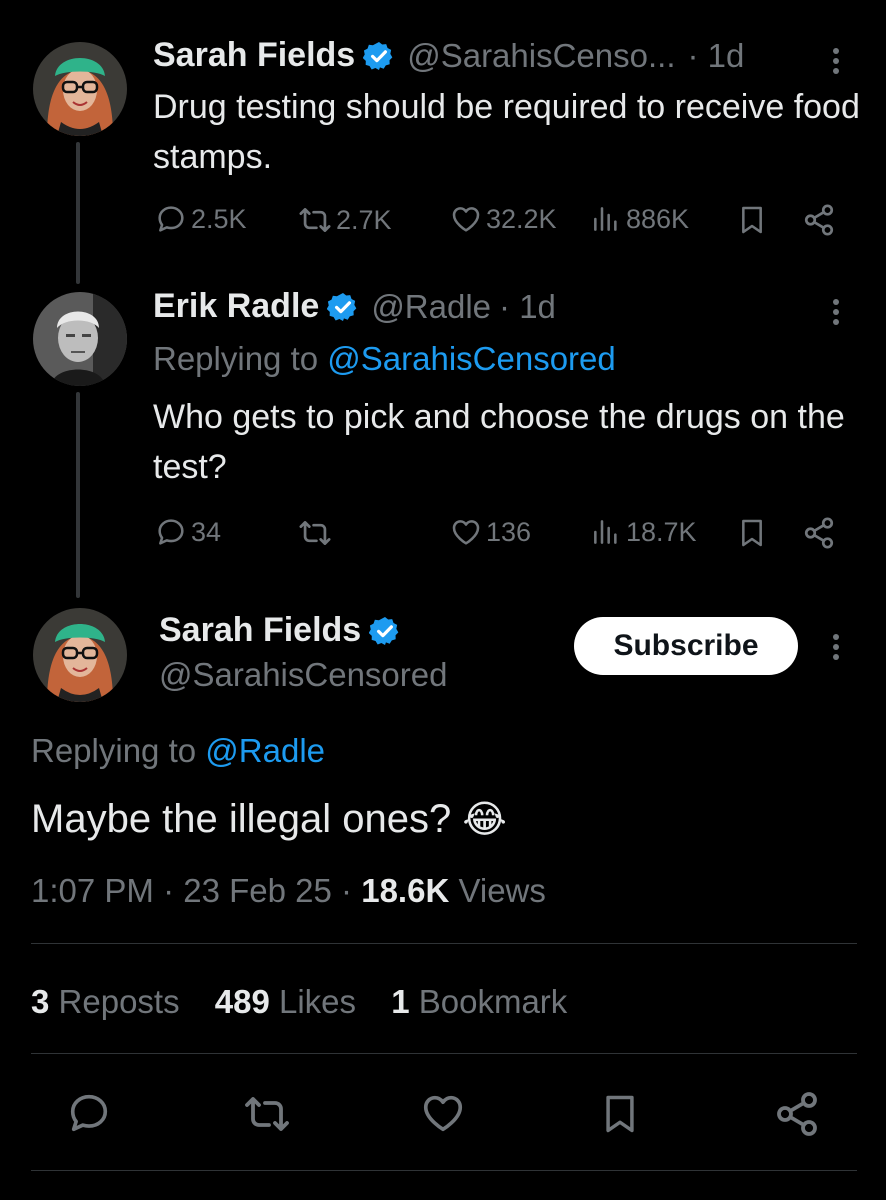 Image resolution: width=886 pixels, height=1200 pixels. I want to click on repost-count: 2.7K, so click(364, 219).